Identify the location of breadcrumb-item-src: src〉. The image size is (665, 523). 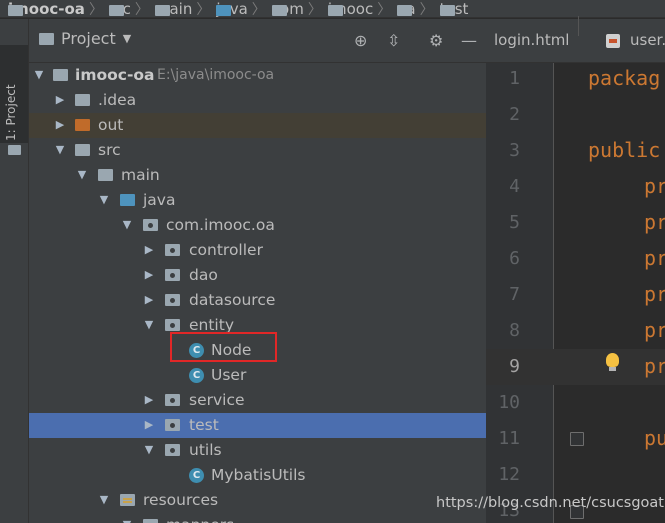
(131, 9).